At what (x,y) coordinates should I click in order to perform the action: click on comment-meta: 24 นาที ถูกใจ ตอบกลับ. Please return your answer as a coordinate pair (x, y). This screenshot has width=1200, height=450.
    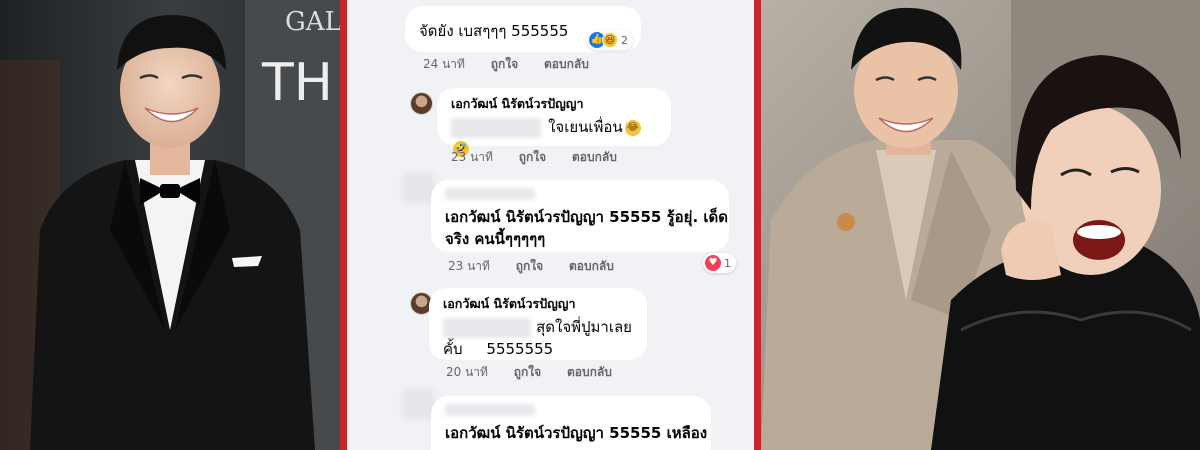
    Looking at the image, I should click on (517, 64).